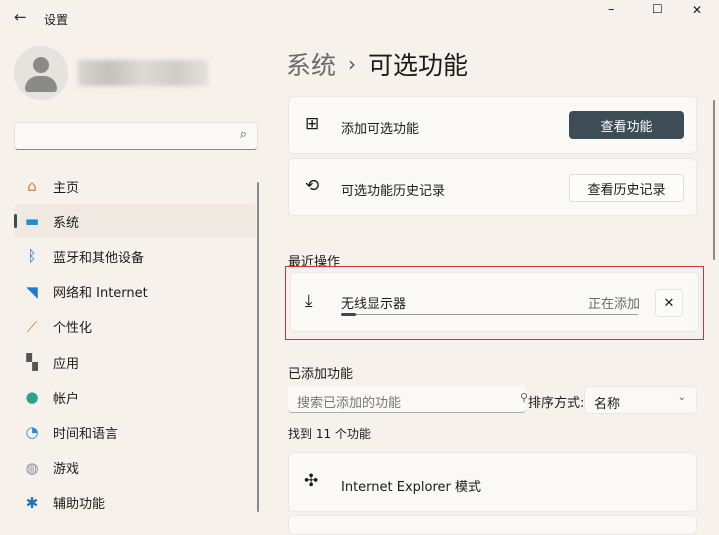  What do you see at coordinates (380, 129) in the screenshot?
I see `add-feature-label: 添加可选功能` at bounding box center [380, 129].